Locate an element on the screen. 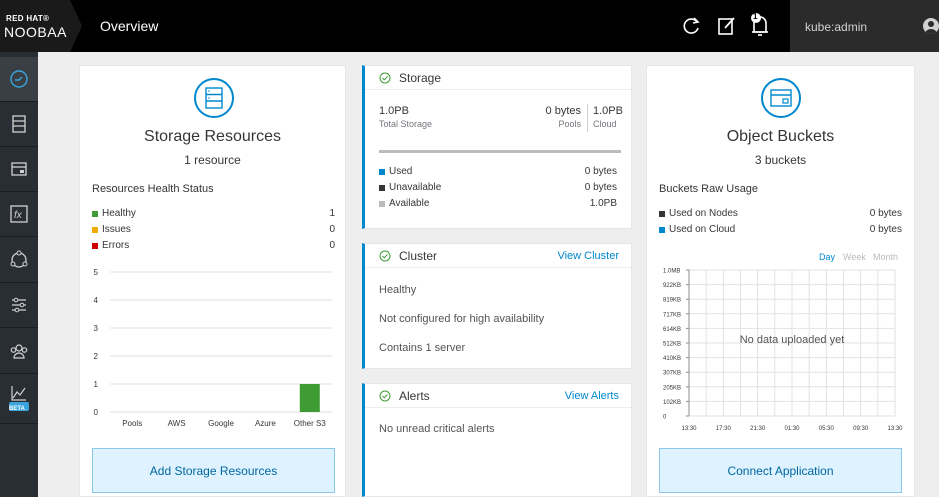 This screenshot has height=497, width=939. storage-used-value: 0 bytes is located at coordinates (600, 171).